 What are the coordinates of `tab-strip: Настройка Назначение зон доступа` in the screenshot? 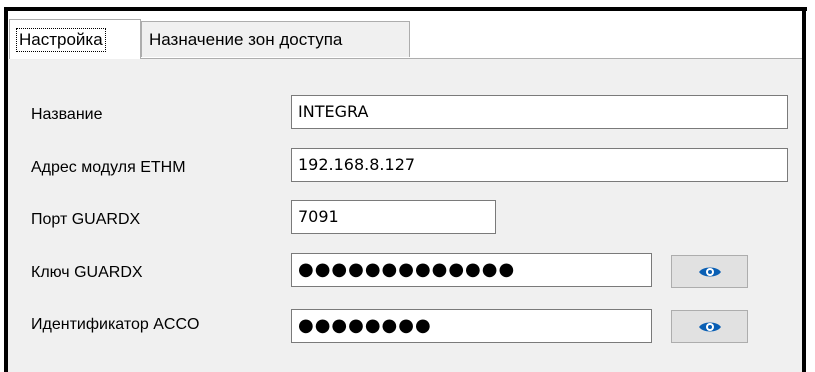 It's located at (405, 35).